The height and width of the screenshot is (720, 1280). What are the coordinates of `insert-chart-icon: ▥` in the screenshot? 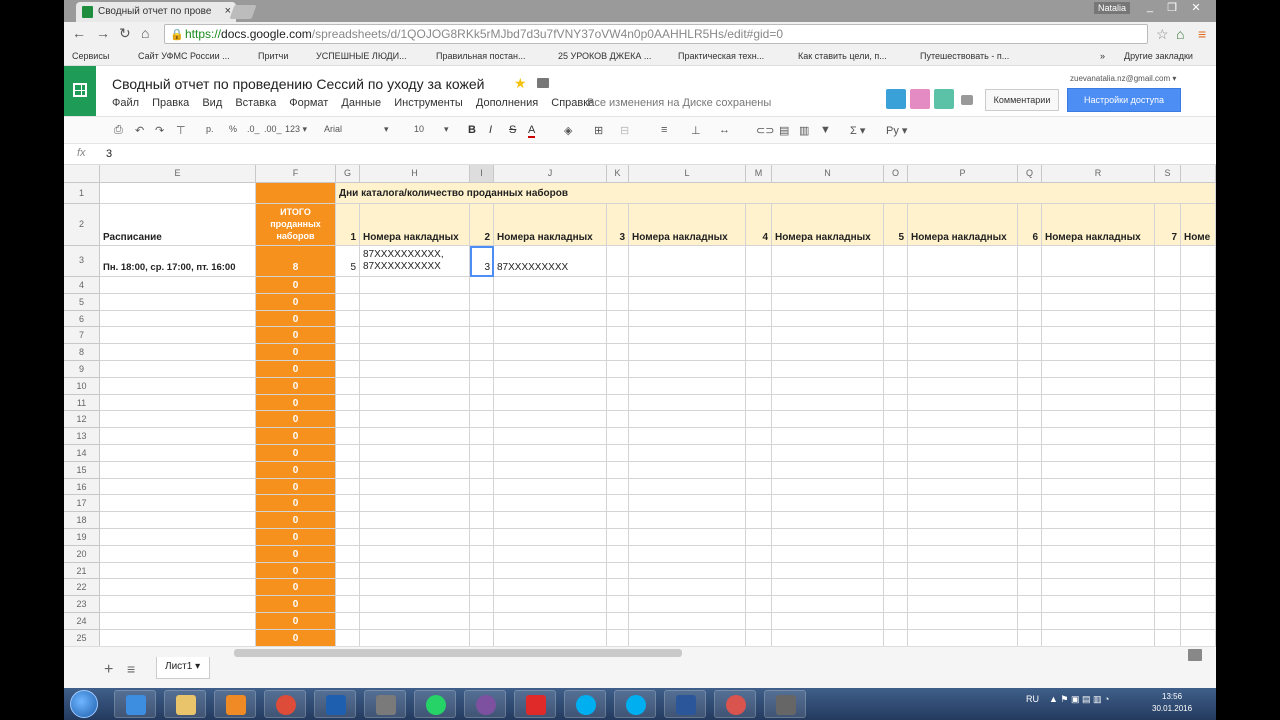 It's located at (804, 130).